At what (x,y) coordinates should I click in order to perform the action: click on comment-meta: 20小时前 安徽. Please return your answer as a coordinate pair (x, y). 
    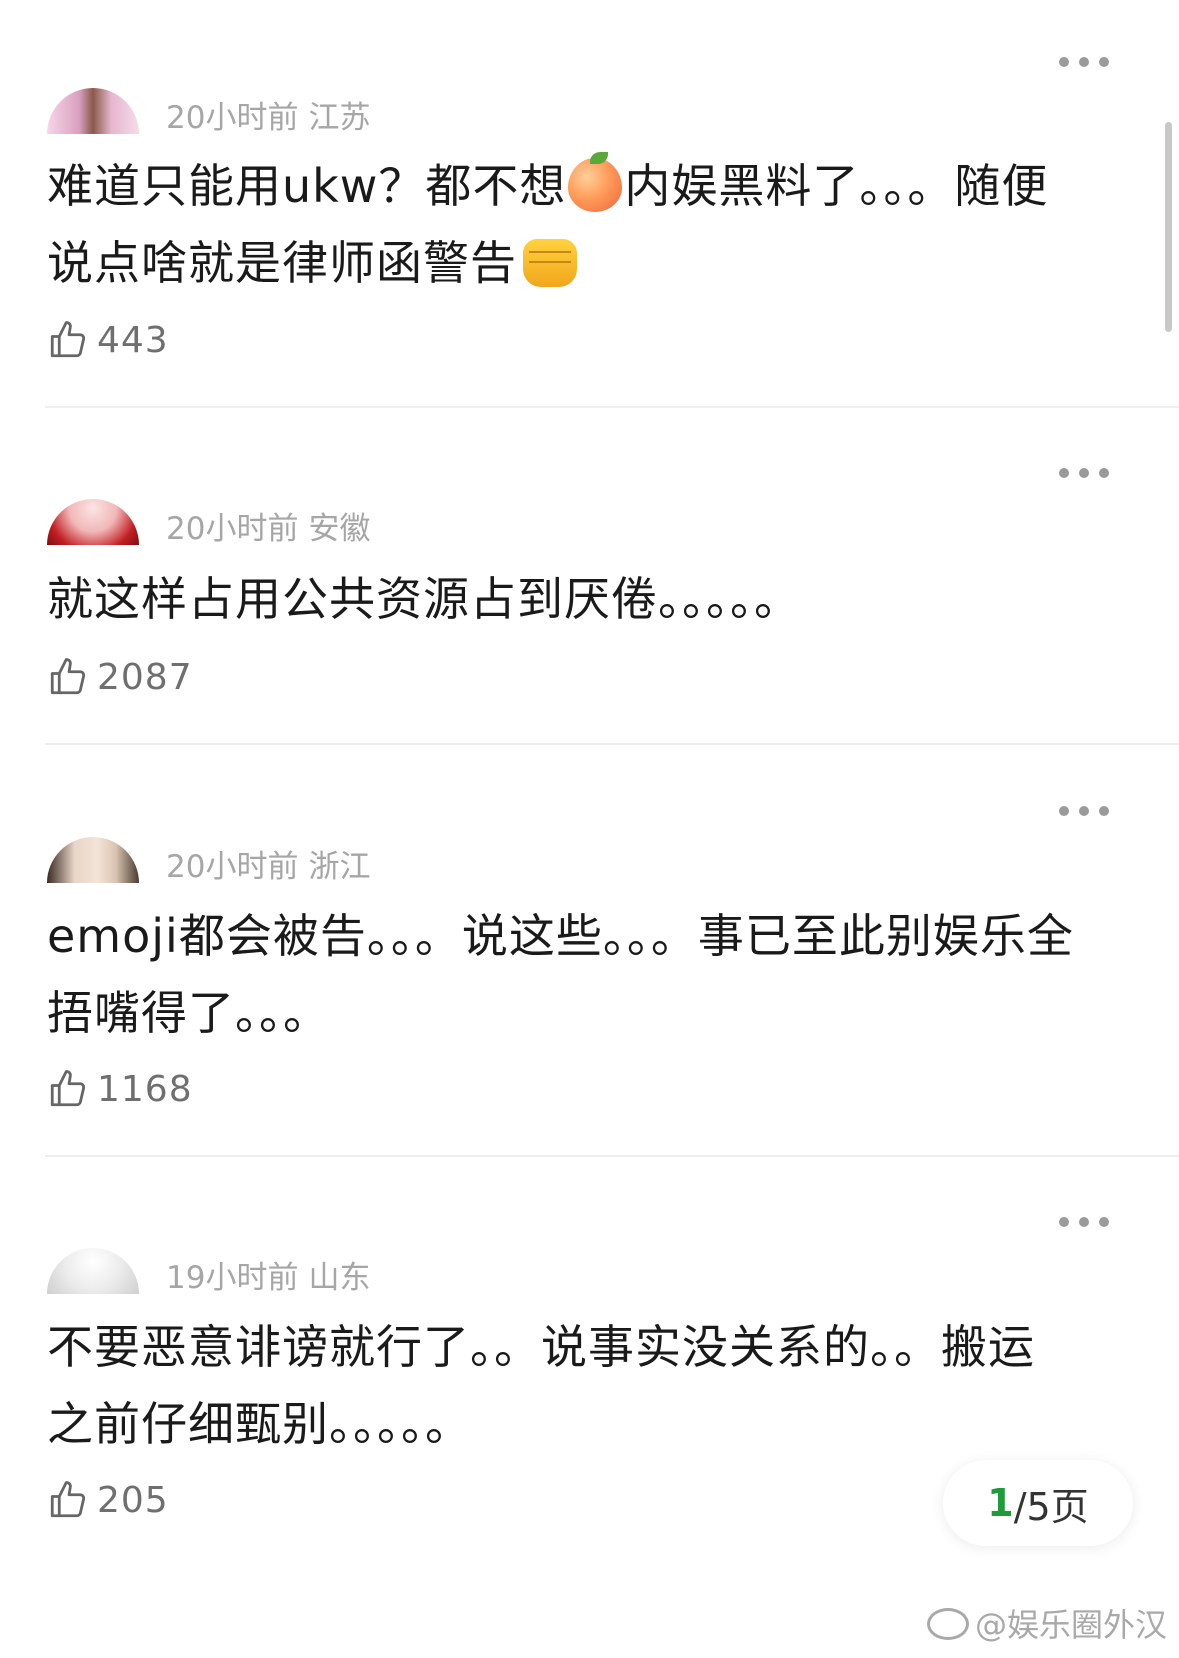
    Looking at the image, I should click on (268, 525).